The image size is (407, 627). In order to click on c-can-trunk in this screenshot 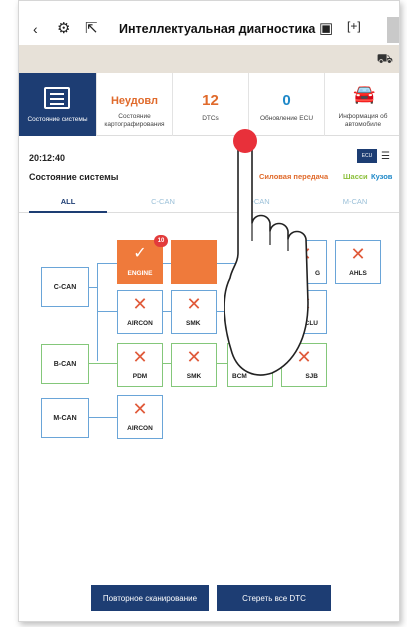, I will do `click(97, 312)`.